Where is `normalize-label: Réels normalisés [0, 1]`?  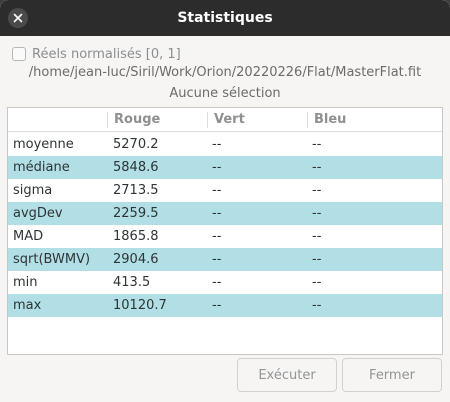 normalize-label: Réels normalisés [0, 1] is located at coordinates (106, 54).